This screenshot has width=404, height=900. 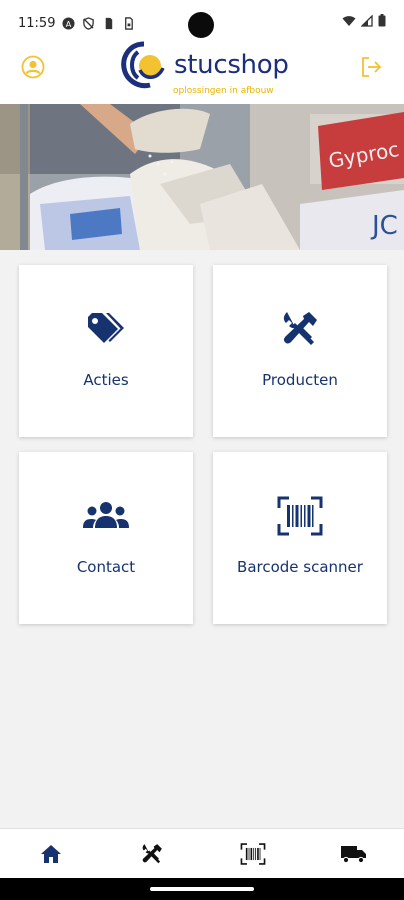 I want to click on battery-icon, so click(x=382, y=20).